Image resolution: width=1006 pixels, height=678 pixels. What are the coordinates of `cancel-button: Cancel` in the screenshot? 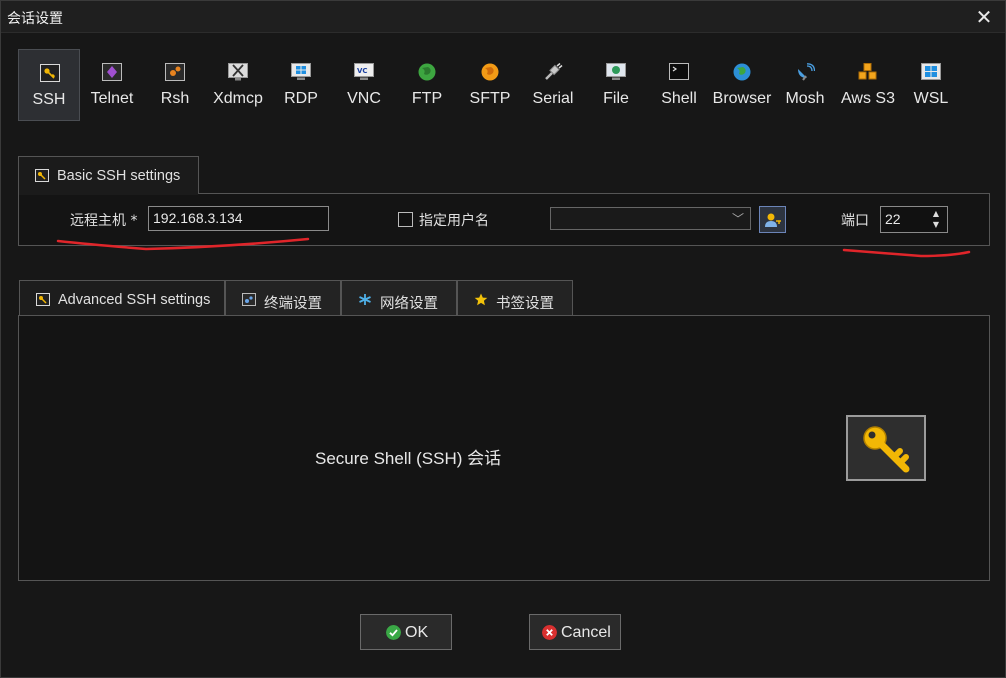 It's located at (575, 632).